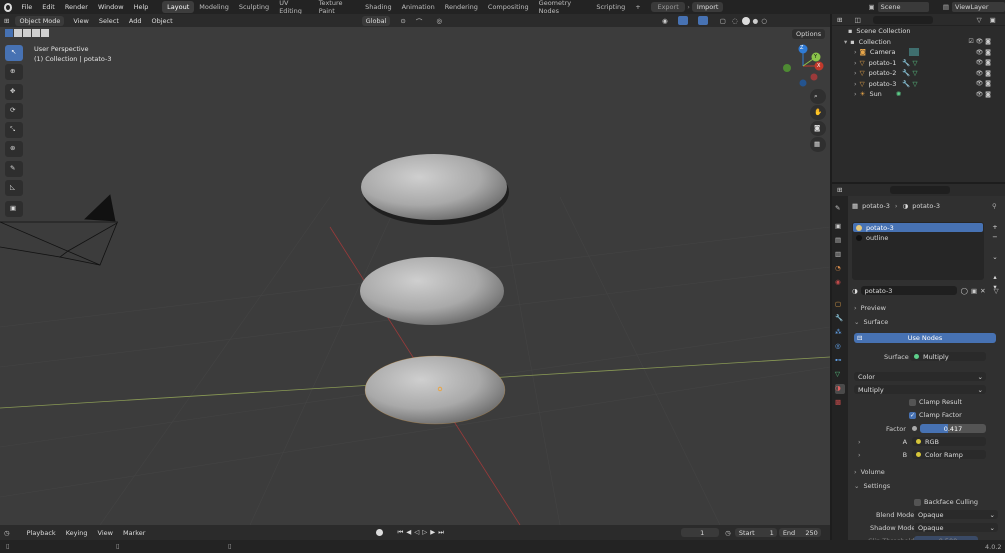 The image size is (1005, 553). What do you see at coordinates (840, 347) in the screenshot?
I see `physics-tab-icon: ◎` at bounding box center [840, 347].